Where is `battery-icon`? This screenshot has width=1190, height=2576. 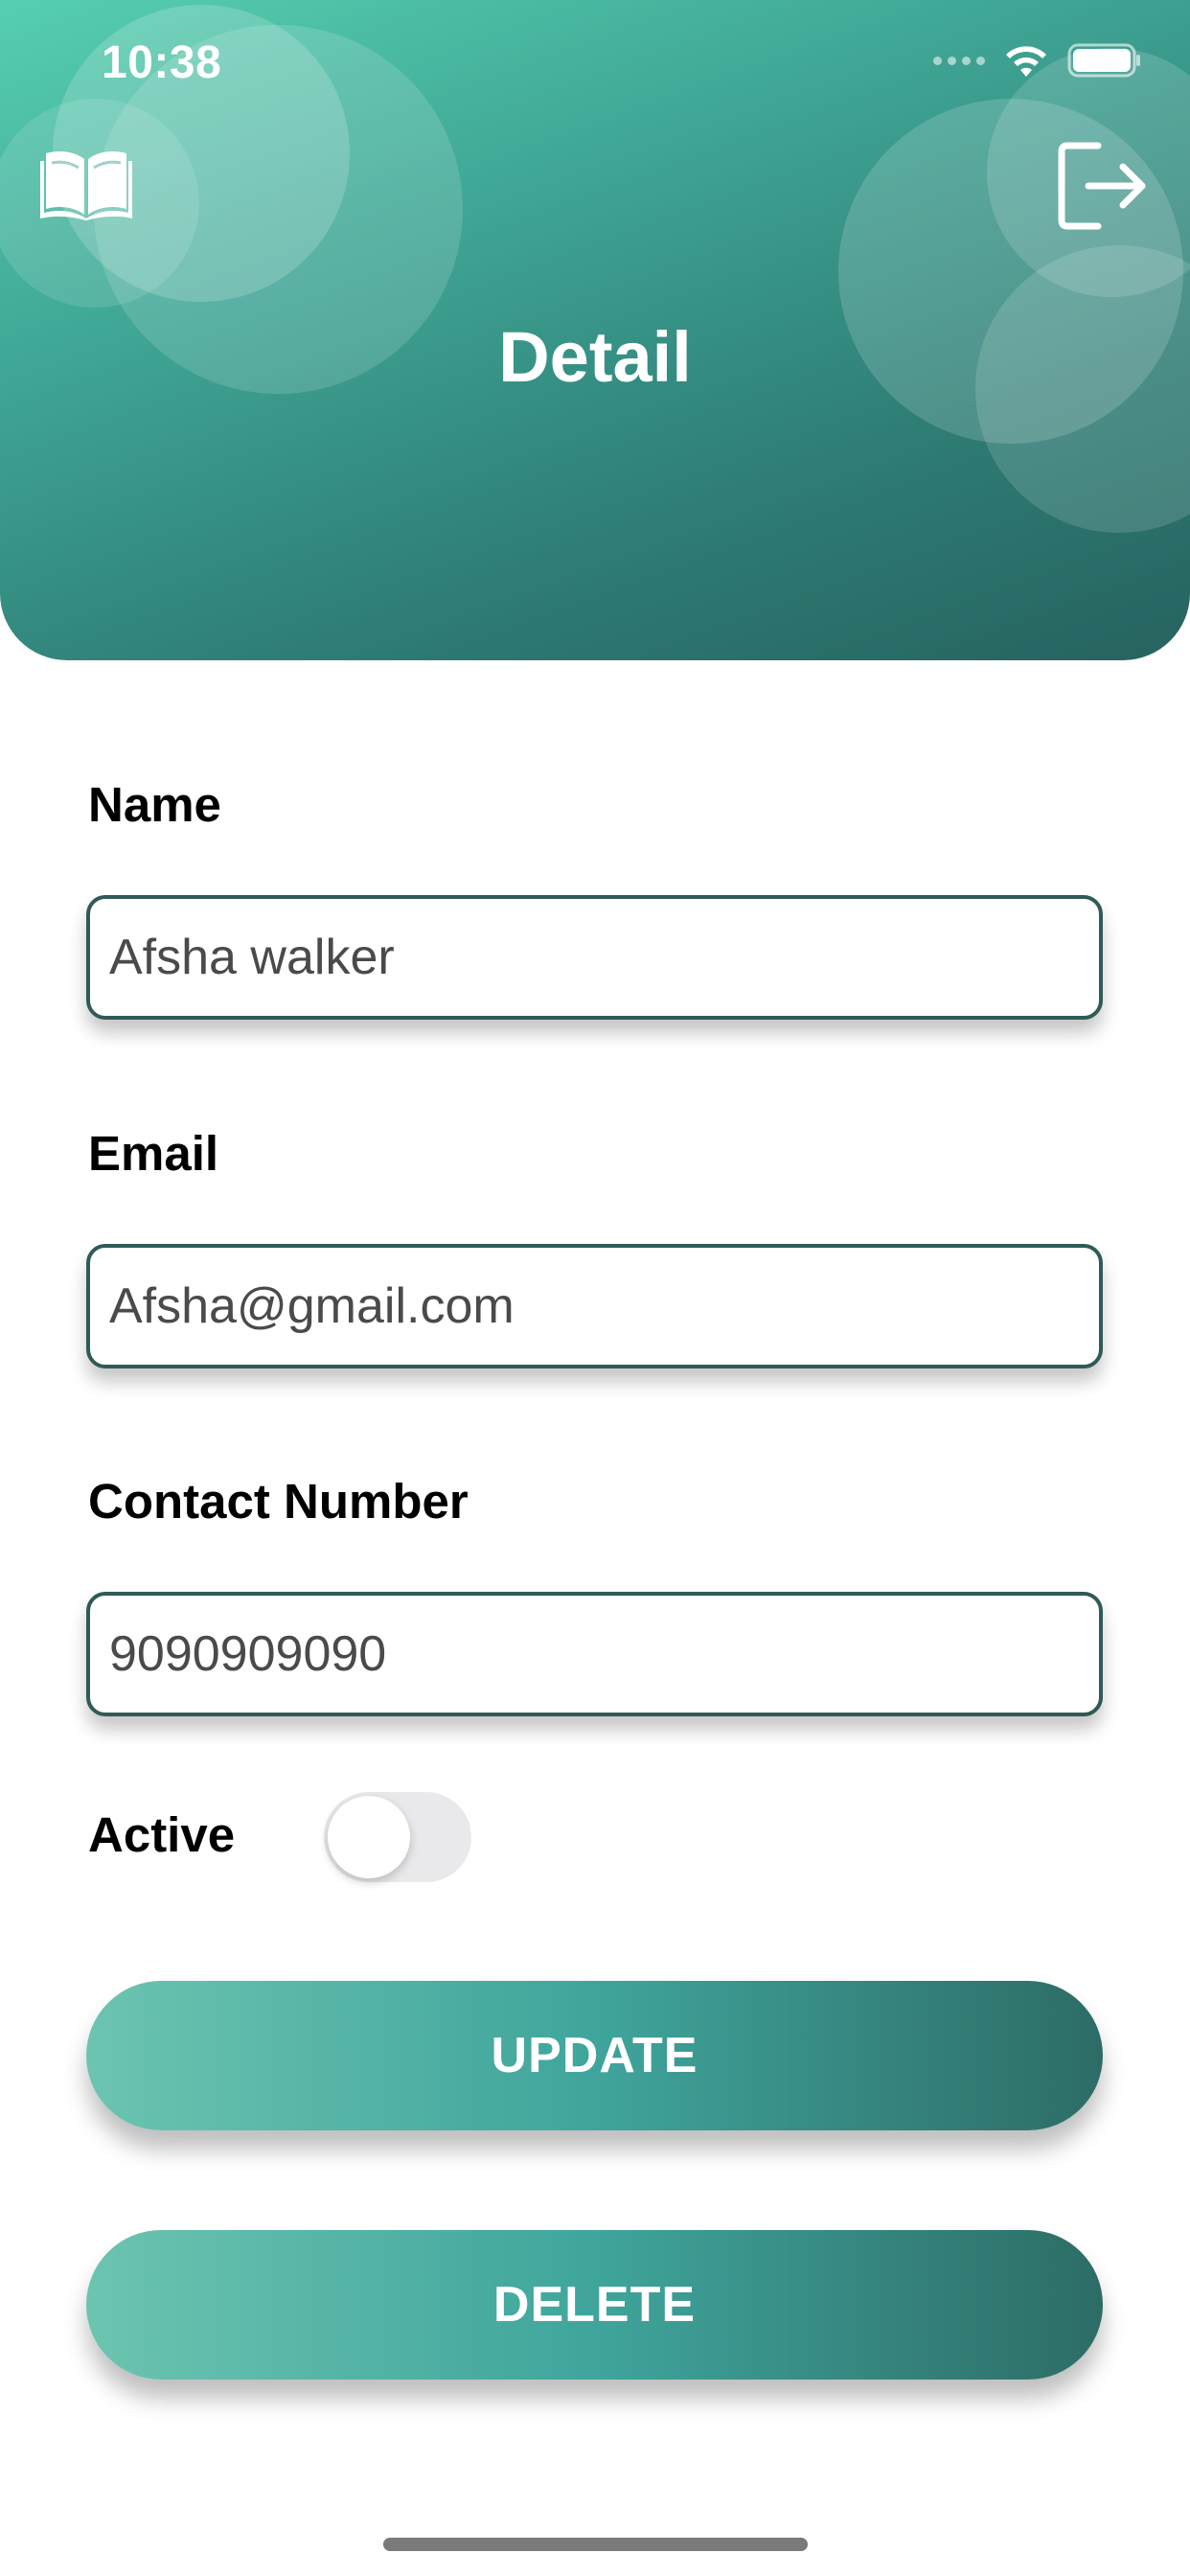 battery-icon is located at coordinates (1104, 60).